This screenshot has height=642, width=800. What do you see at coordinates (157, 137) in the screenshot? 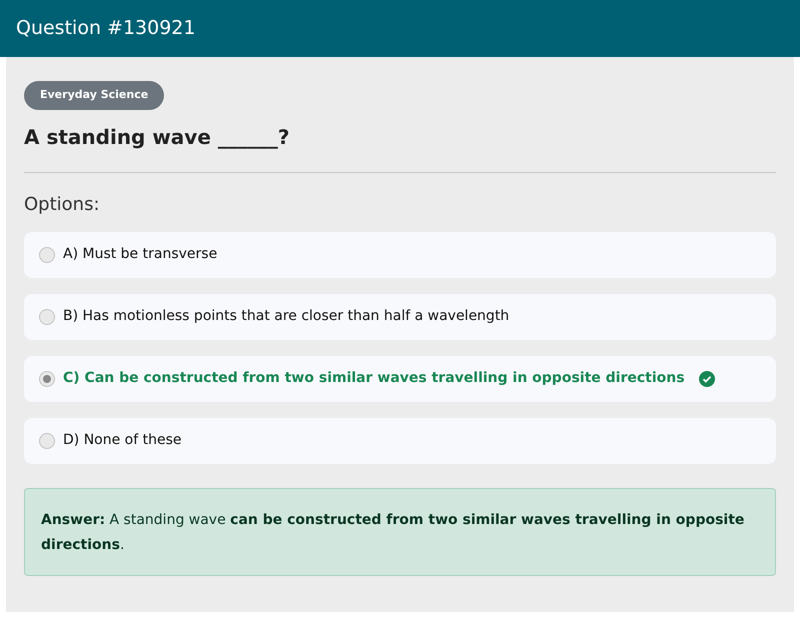
I see `question-text: A standing wave ______?` at bounding box center [157, 137].